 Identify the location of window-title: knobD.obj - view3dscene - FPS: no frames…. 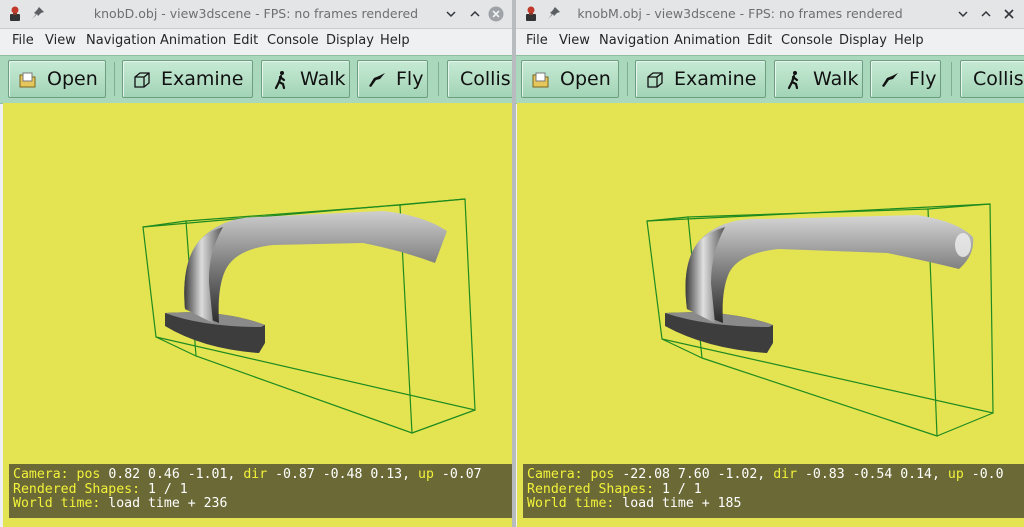
(256, 13).